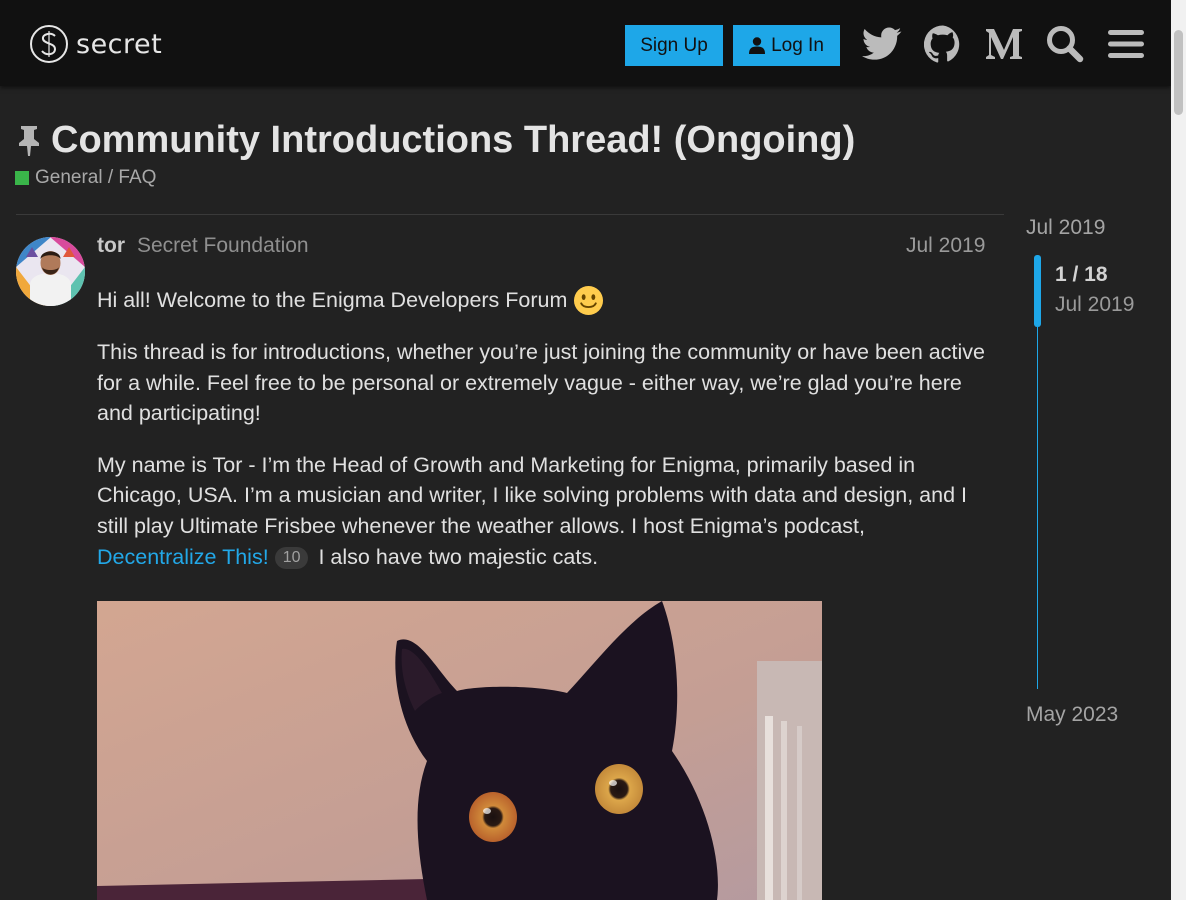 This screenshot has height=900, width=1186. I want to click on user-icon, so click(757, 45).